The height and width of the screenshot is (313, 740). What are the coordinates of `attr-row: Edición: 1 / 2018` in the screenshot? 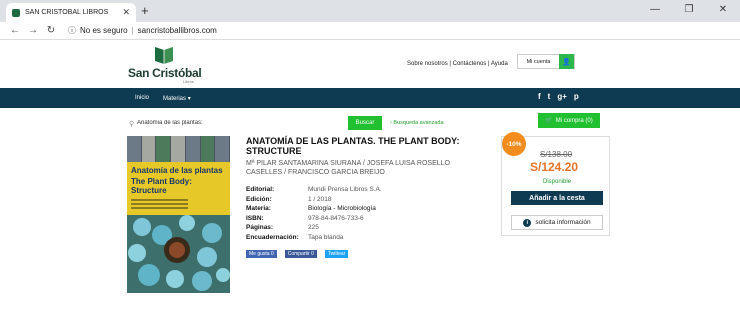 It's located at (361, 200).